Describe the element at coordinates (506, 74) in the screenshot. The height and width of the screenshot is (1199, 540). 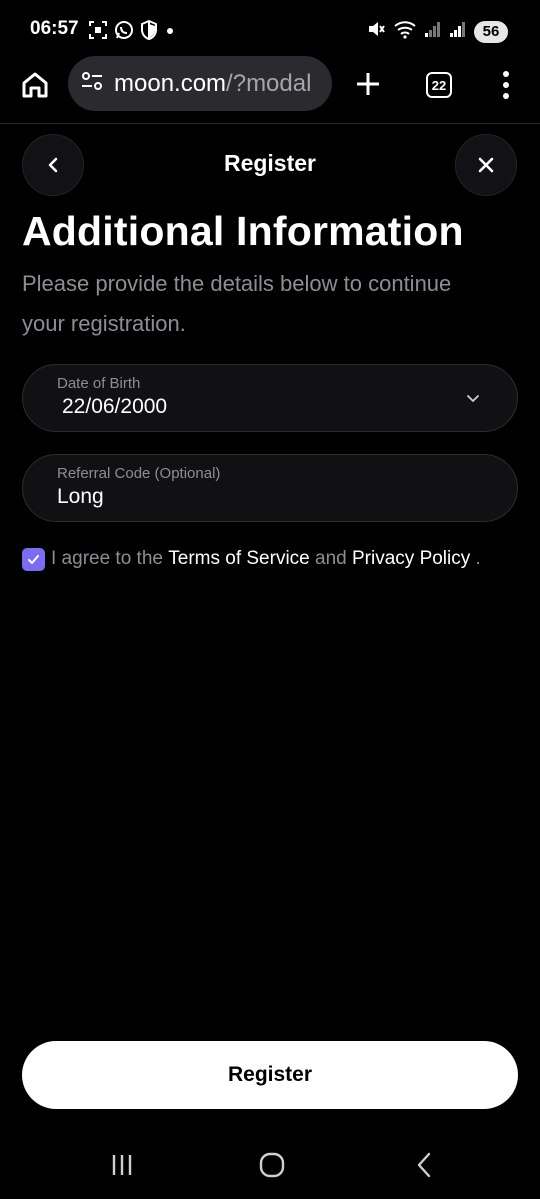
I see `more-vertical-icon` at that location.